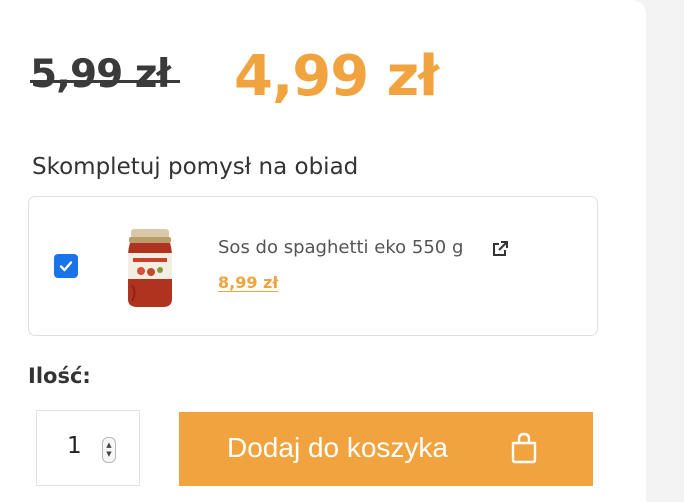  Describe the element at coordinates (100, 74) in the screenshot. I see `old-price: 5,99 zł` at that location.